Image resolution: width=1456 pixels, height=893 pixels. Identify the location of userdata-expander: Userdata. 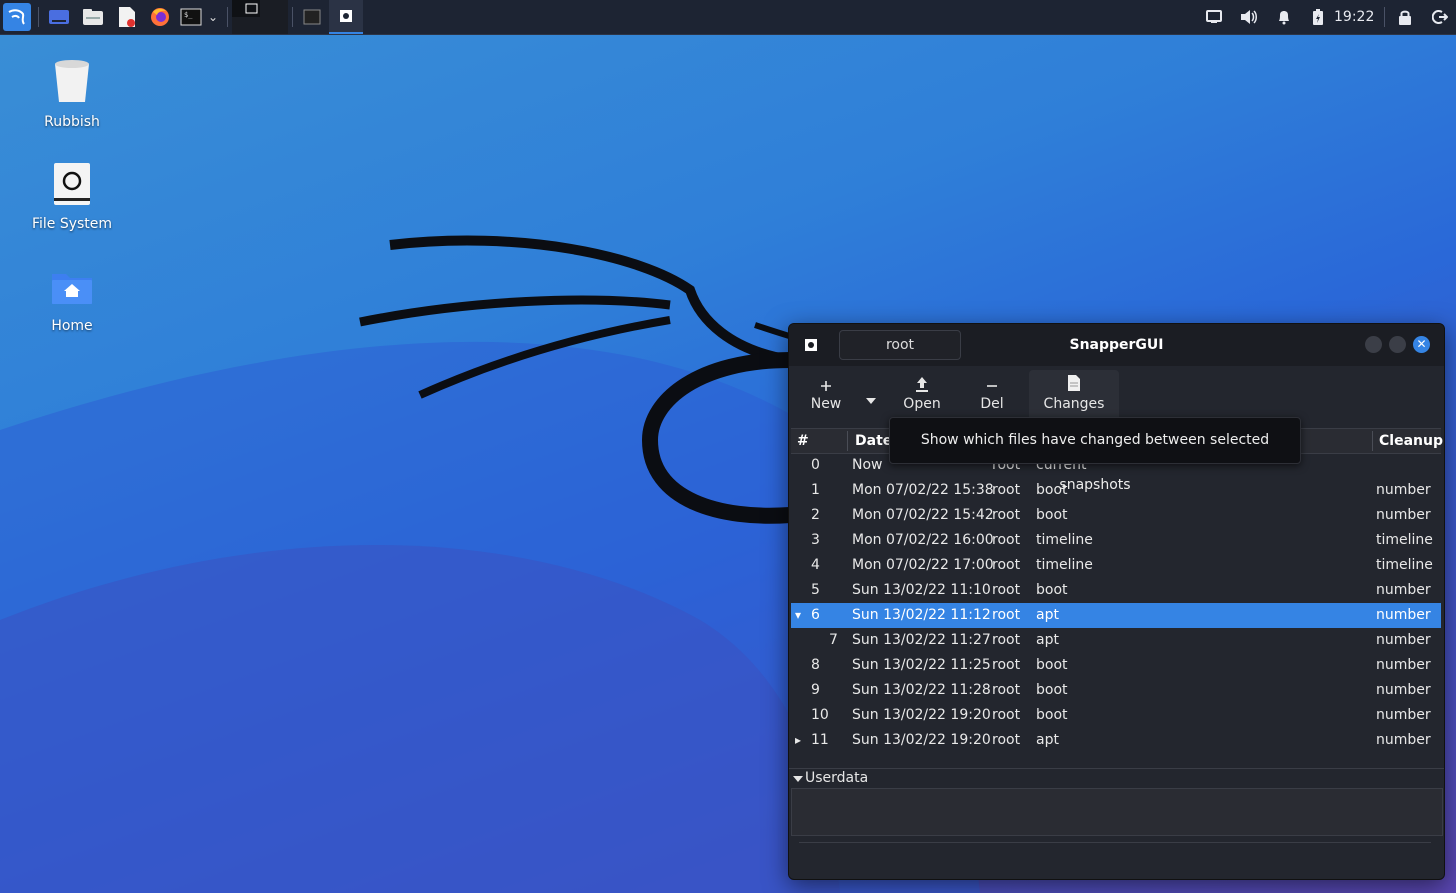
(1116, 778).